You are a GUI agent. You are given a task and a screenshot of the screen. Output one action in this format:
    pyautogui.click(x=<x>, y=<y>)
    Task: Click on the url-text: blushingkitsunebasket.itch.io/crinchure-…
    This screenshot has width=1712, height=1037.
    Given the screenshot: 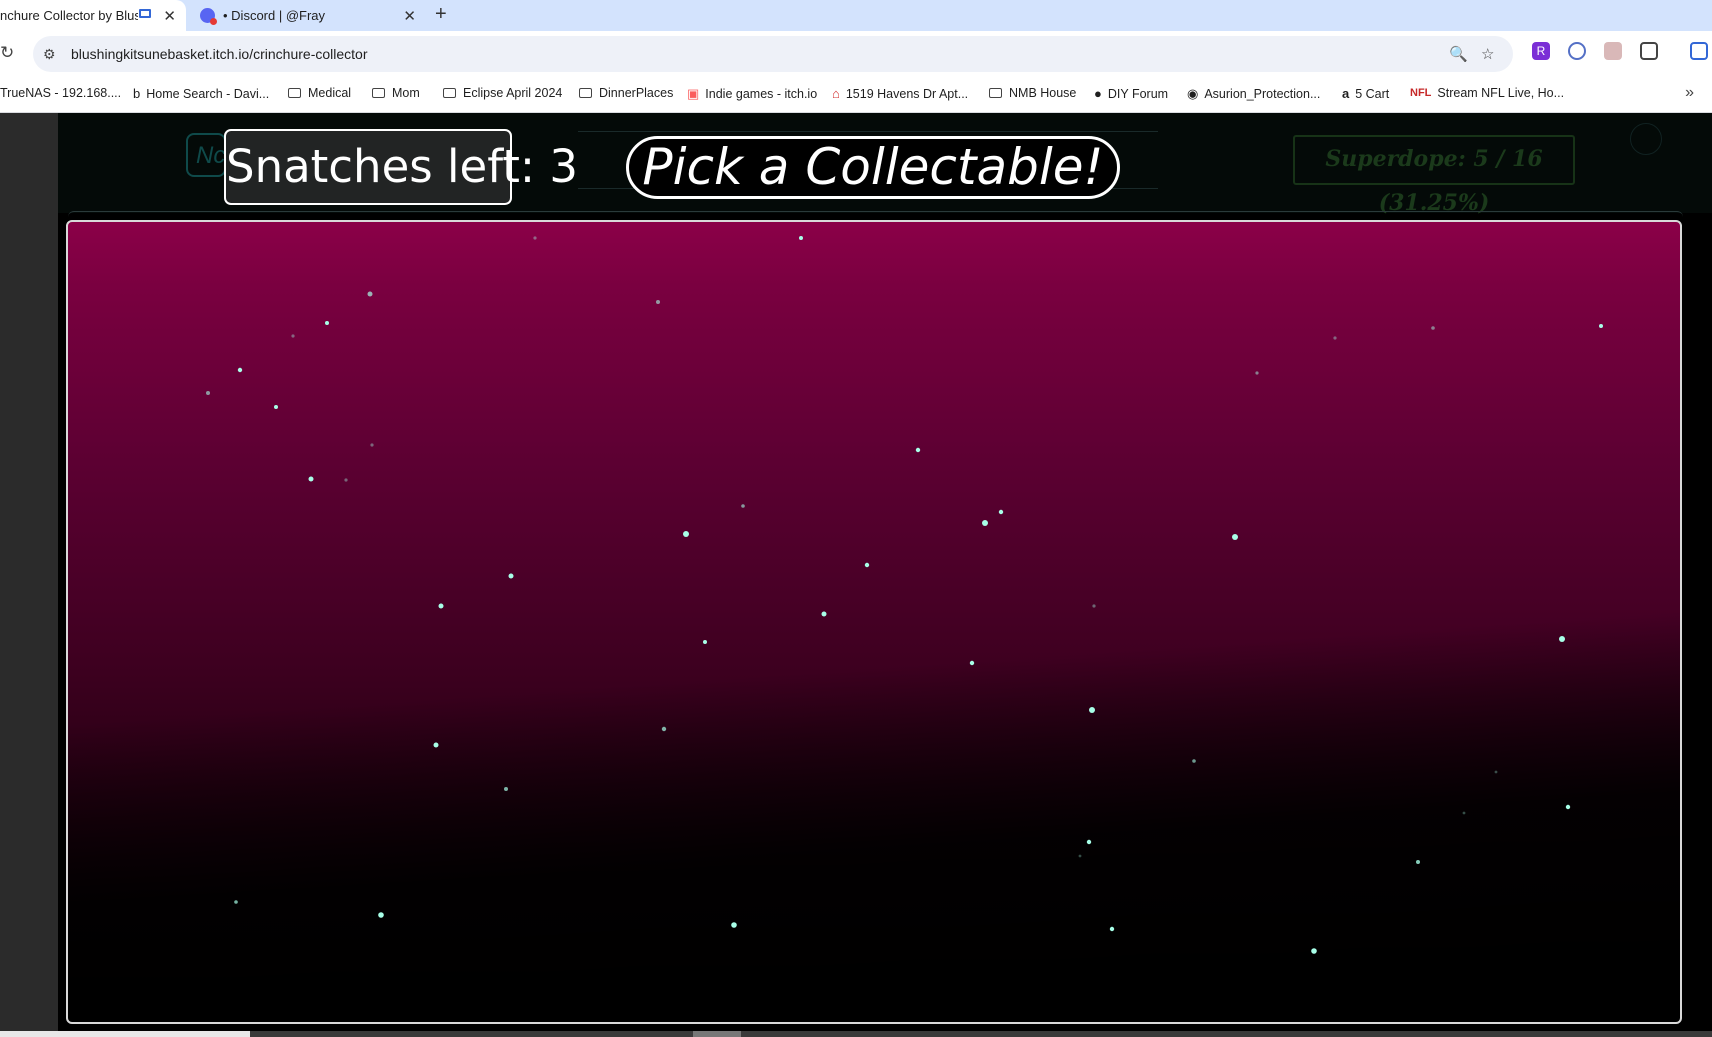 What is the action you would take?
    pyautogui.click(x=219, y=54)
    